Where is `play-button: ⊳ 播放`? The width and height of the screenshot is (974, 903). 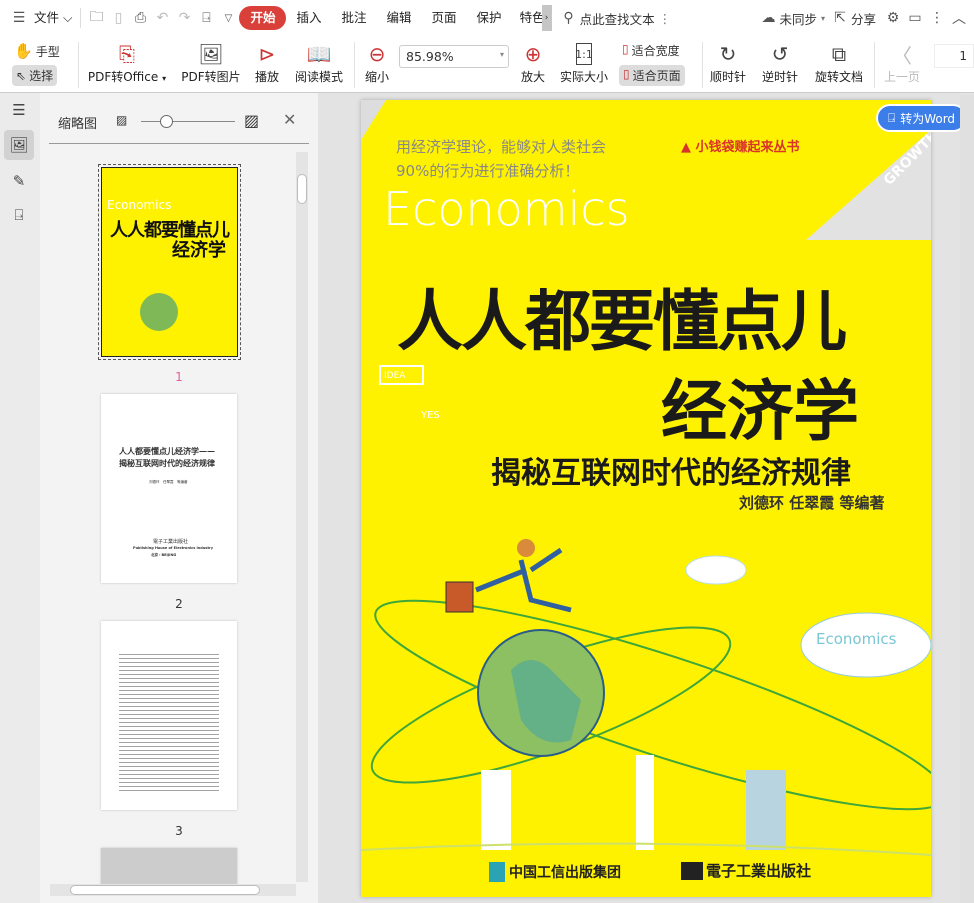 play-button: ⊳ 播放 is located at coordinates (267, 62).